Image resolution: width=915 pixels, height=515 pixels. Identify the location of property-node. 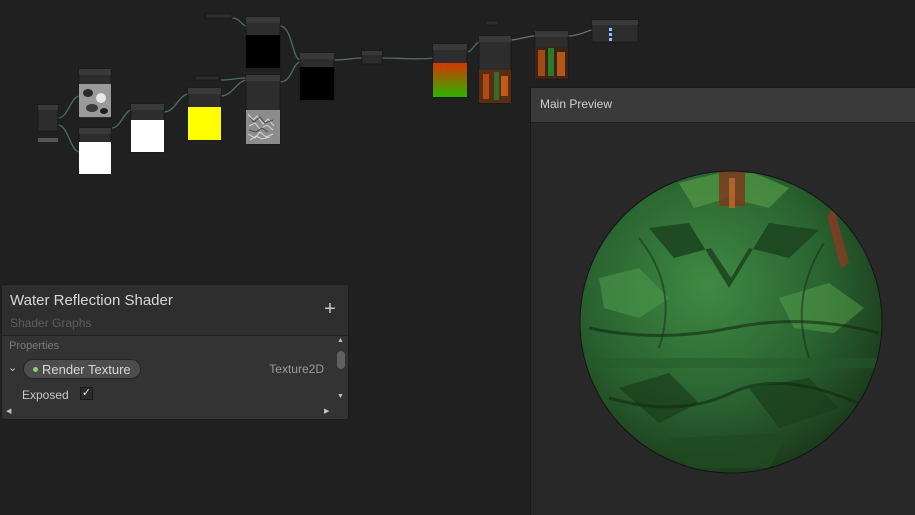
(48, 123).